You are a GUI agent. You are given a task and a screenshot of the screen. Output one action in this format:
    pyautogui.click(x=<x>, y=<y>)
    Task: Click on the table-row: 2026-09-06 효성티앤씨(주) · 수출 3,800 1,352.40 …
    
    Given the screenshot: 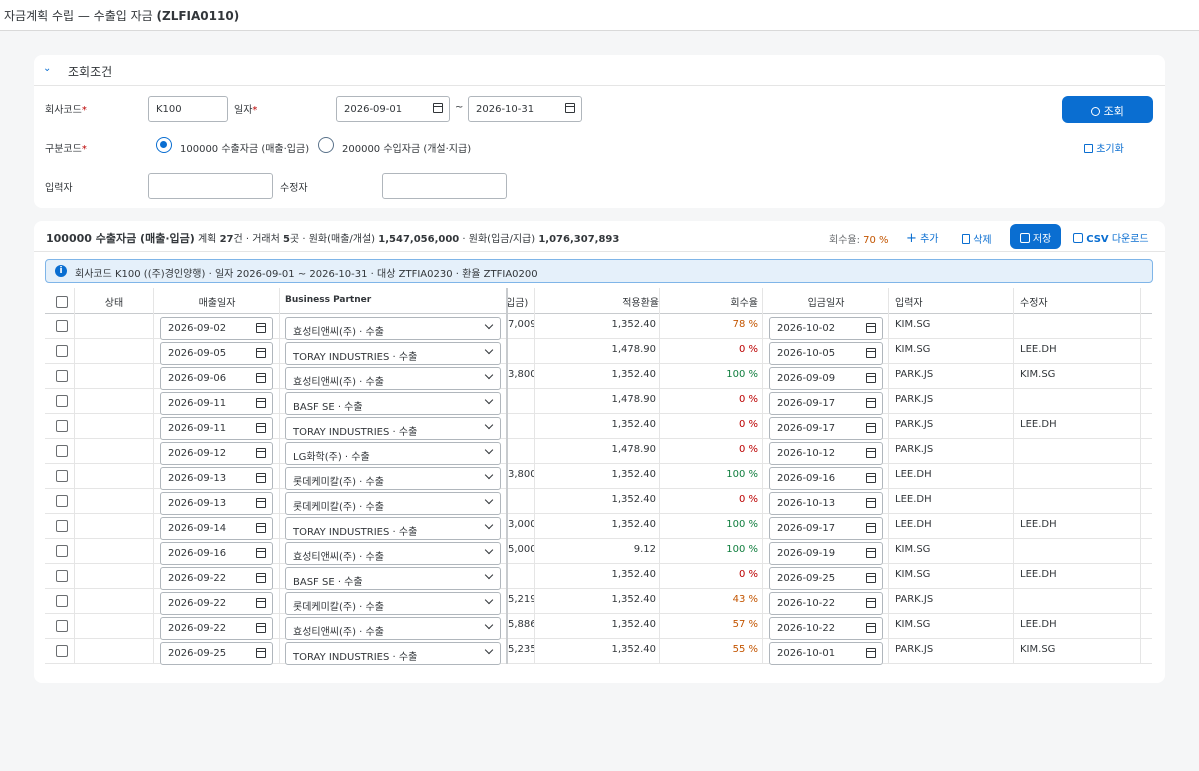 What is the action you would take?
    pyautogui.click(x=598, y=377)
    